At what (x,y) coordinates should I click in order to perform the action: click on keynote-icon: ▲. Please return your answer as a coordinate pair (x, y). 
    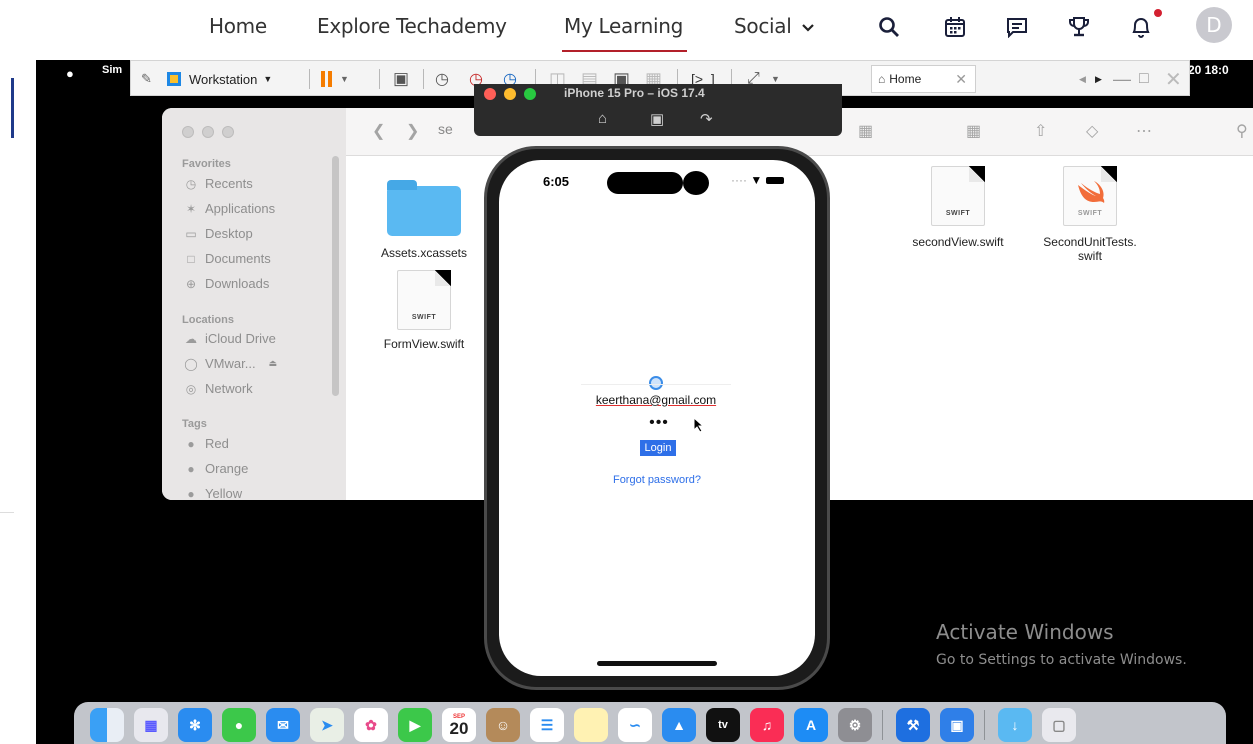
    Looking at the image, I should click on (679, 725).